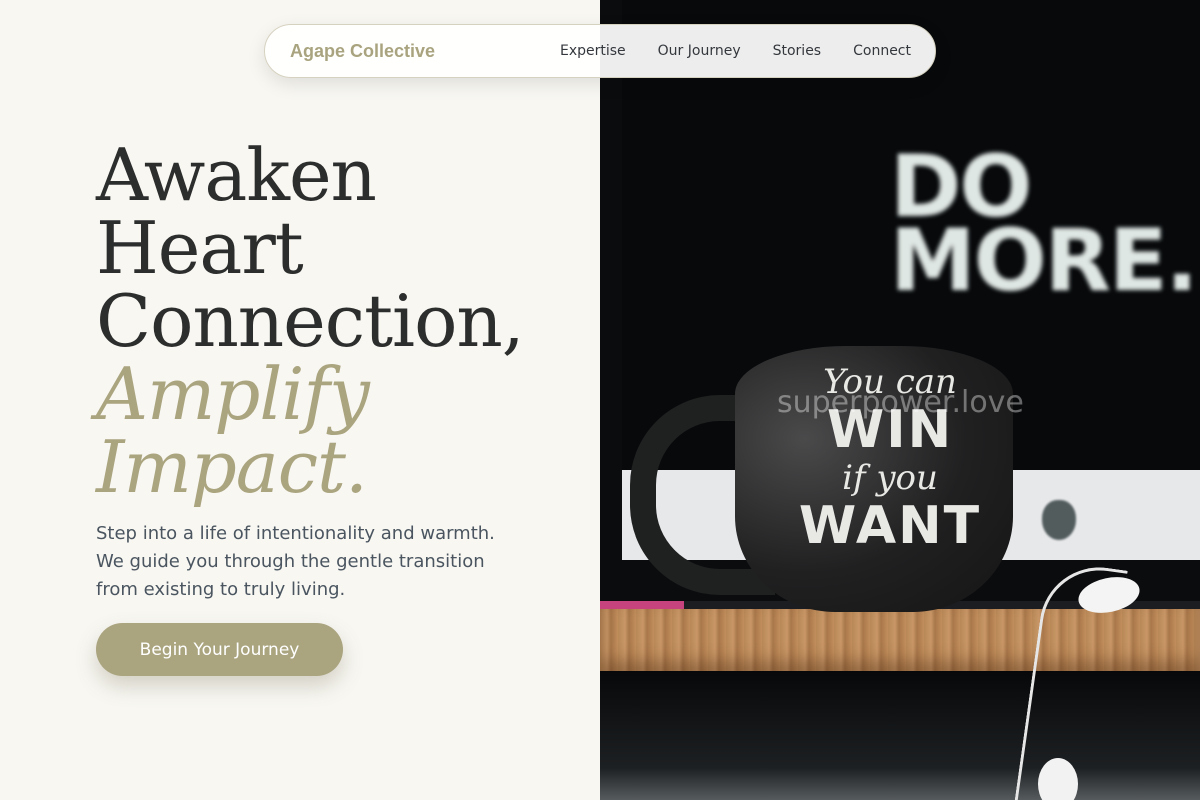  Describe the element at coordinates (232, 467) in the screenshot. I see `hero-accent-line: Impact.` at that location.